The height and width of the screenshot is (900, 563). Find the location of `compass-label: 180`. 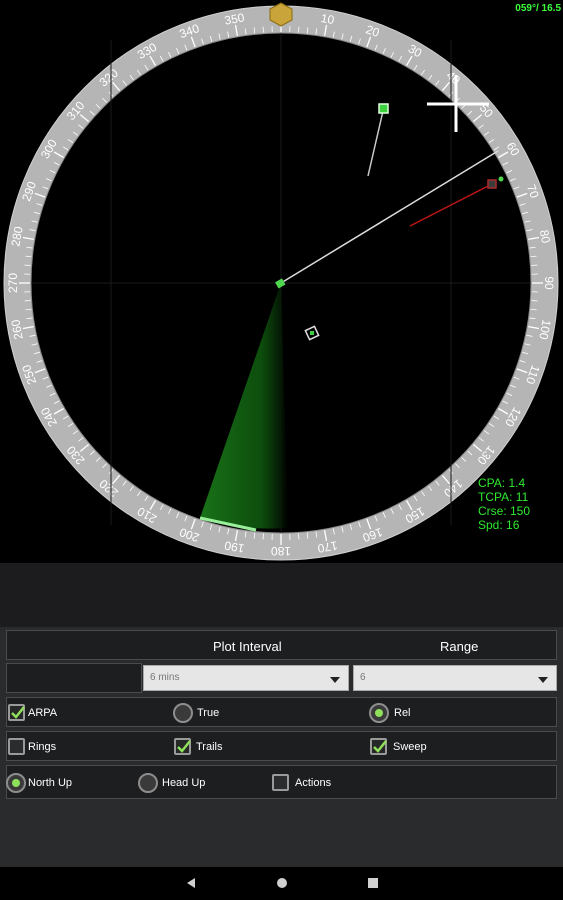

compass-label: 180 is located at coordinates (281, 551).